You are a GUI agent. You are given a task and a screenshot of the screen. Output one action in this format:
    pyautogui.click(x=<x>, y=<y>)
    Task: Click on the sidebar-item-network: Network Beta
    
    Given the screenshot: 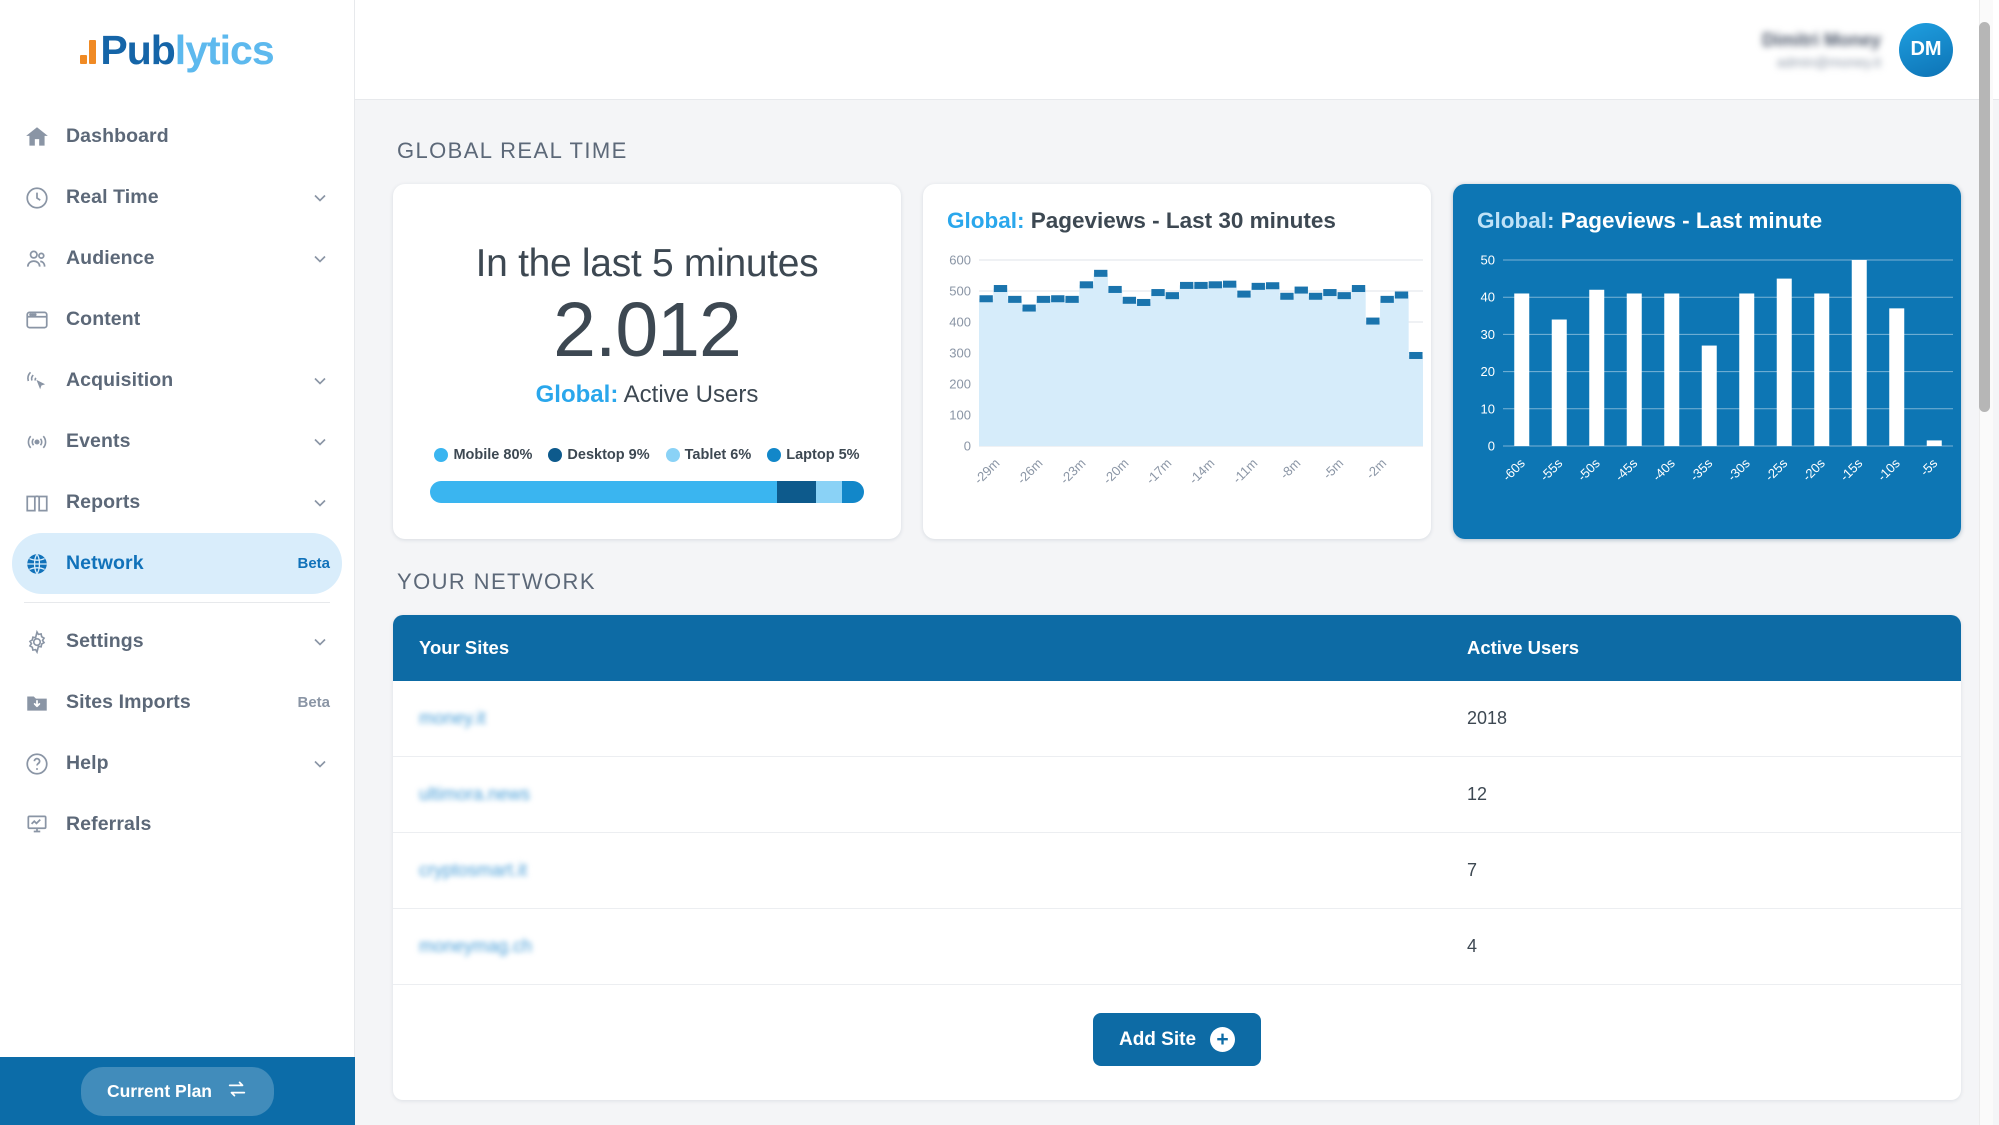 What is the action you would take?
    pyautogui.click(x=177, y=563)
    